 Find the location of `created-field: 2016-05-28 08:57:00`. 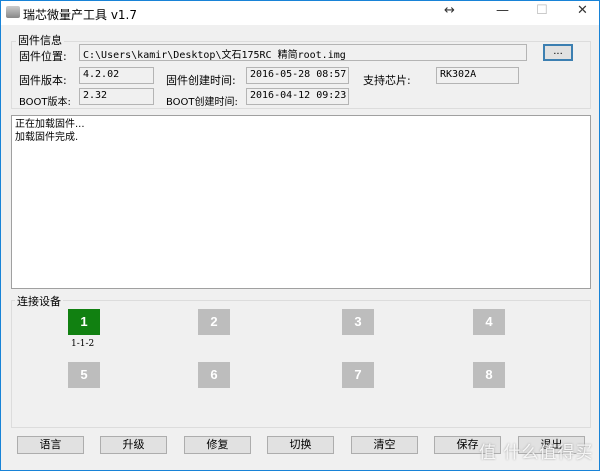

created-field: 2016-05-28 08:57:00 is located at coordinates (297, 75).